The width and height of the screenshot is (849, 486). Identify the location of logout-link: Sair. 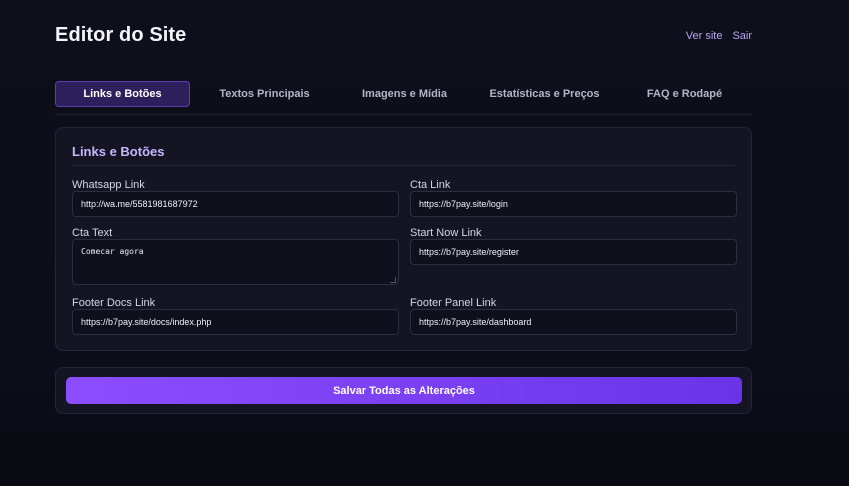
(742, 36).